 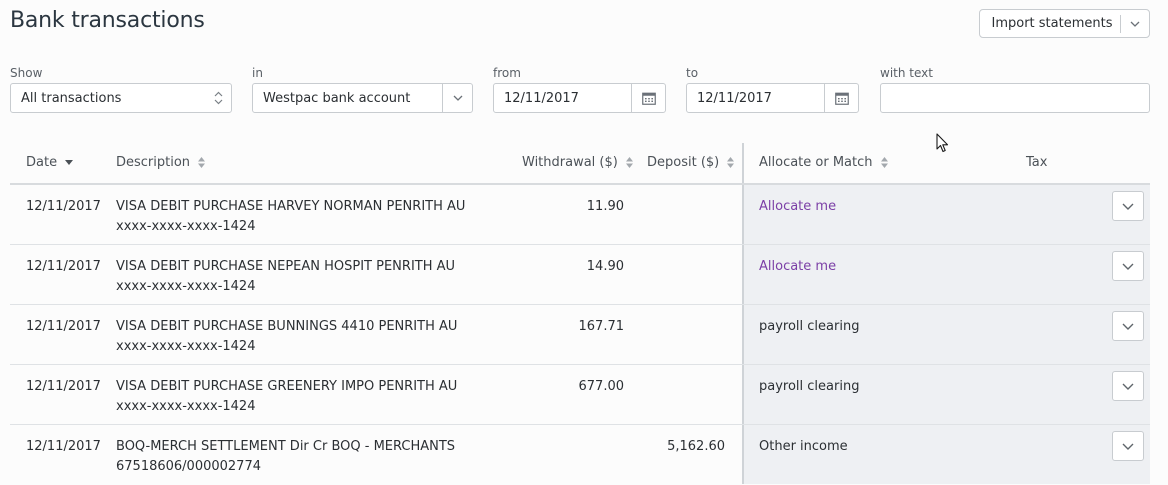 What do you see at coordinates (69, 162) in the screenshot?
I see `sort-descending-icon` at bounding box center [69, 162].